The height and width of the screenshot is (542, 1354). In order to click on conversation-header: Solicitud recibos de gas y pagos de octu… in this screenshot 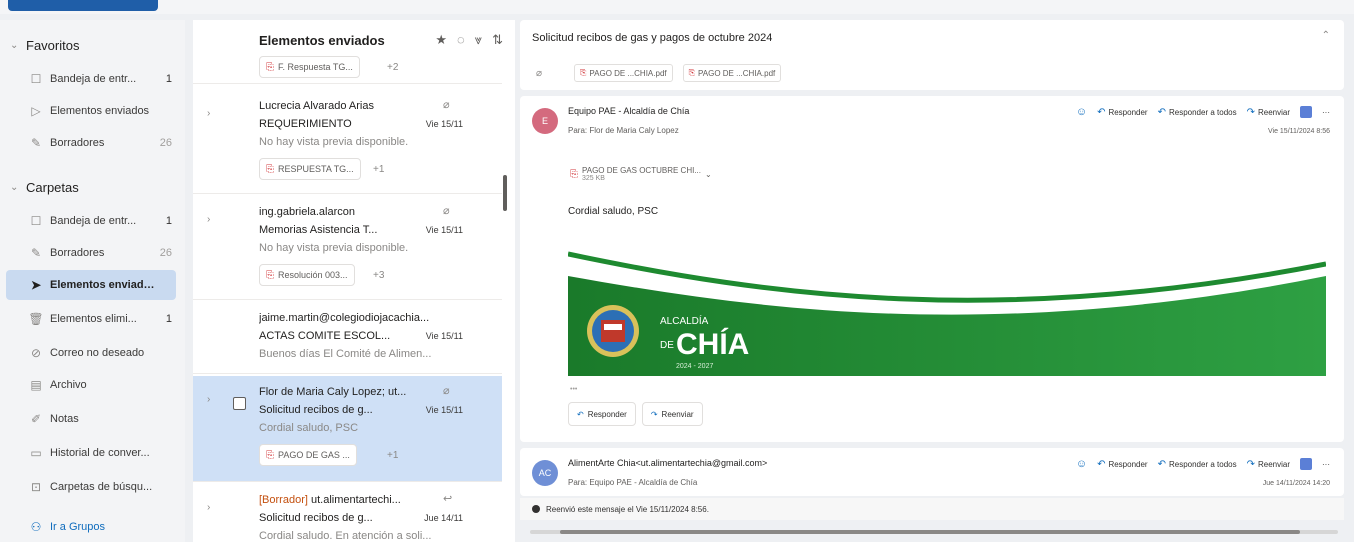, I will do `click(932, 55)`.